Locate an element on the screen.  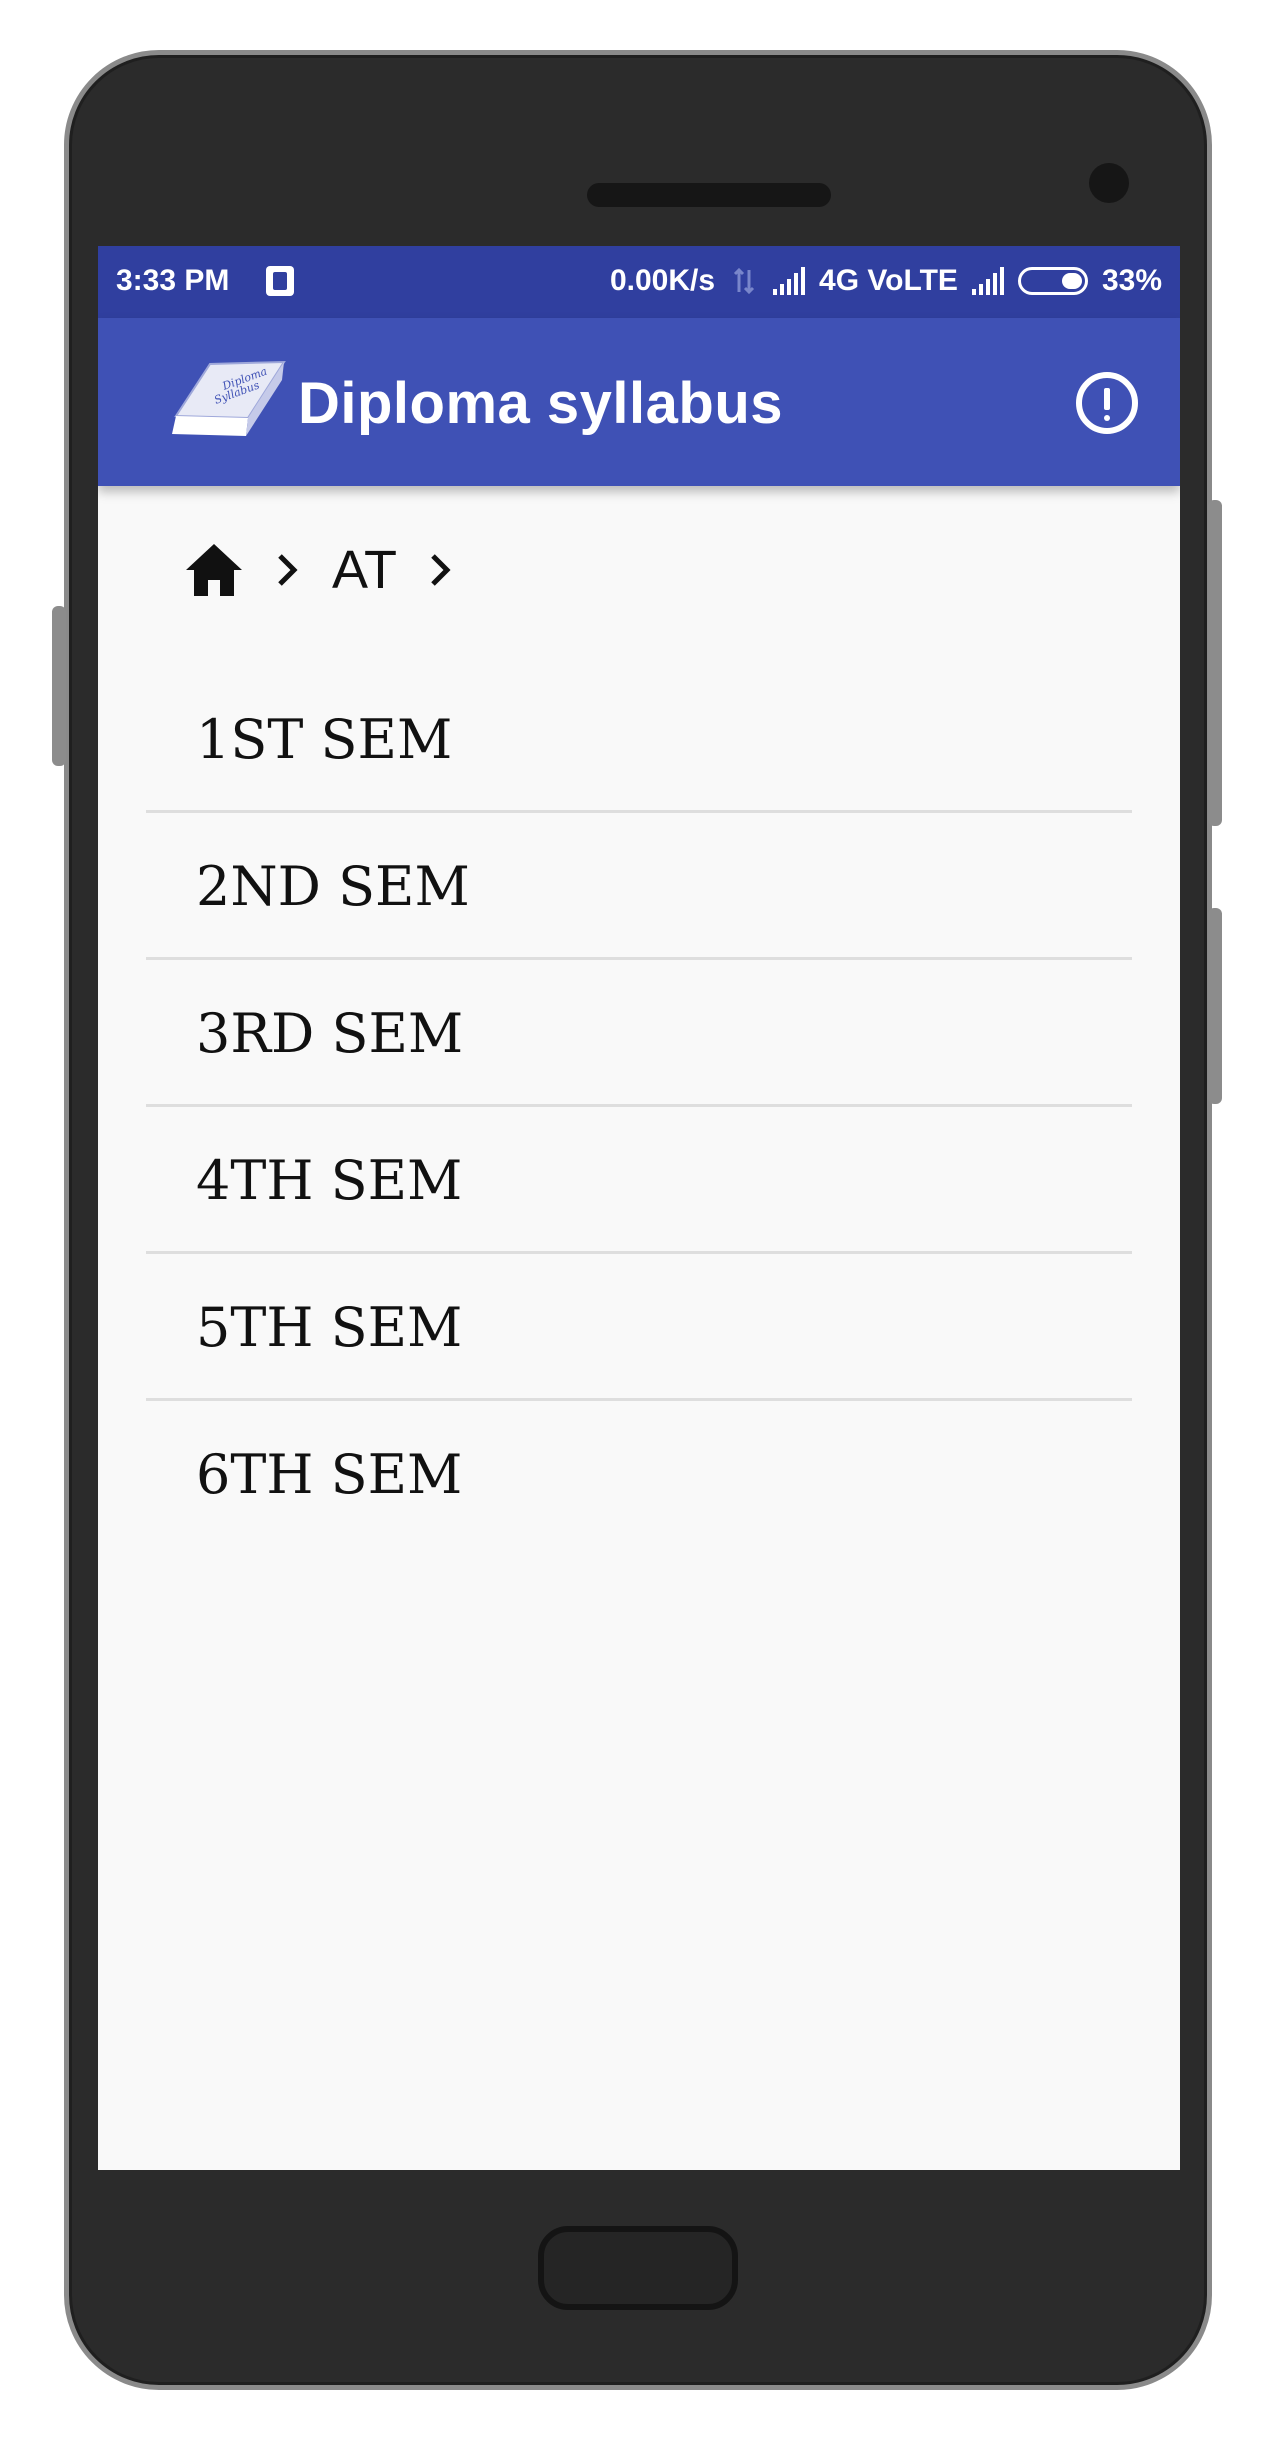
breadcrumb-item-at: AT is located at coordinates (364, 570).